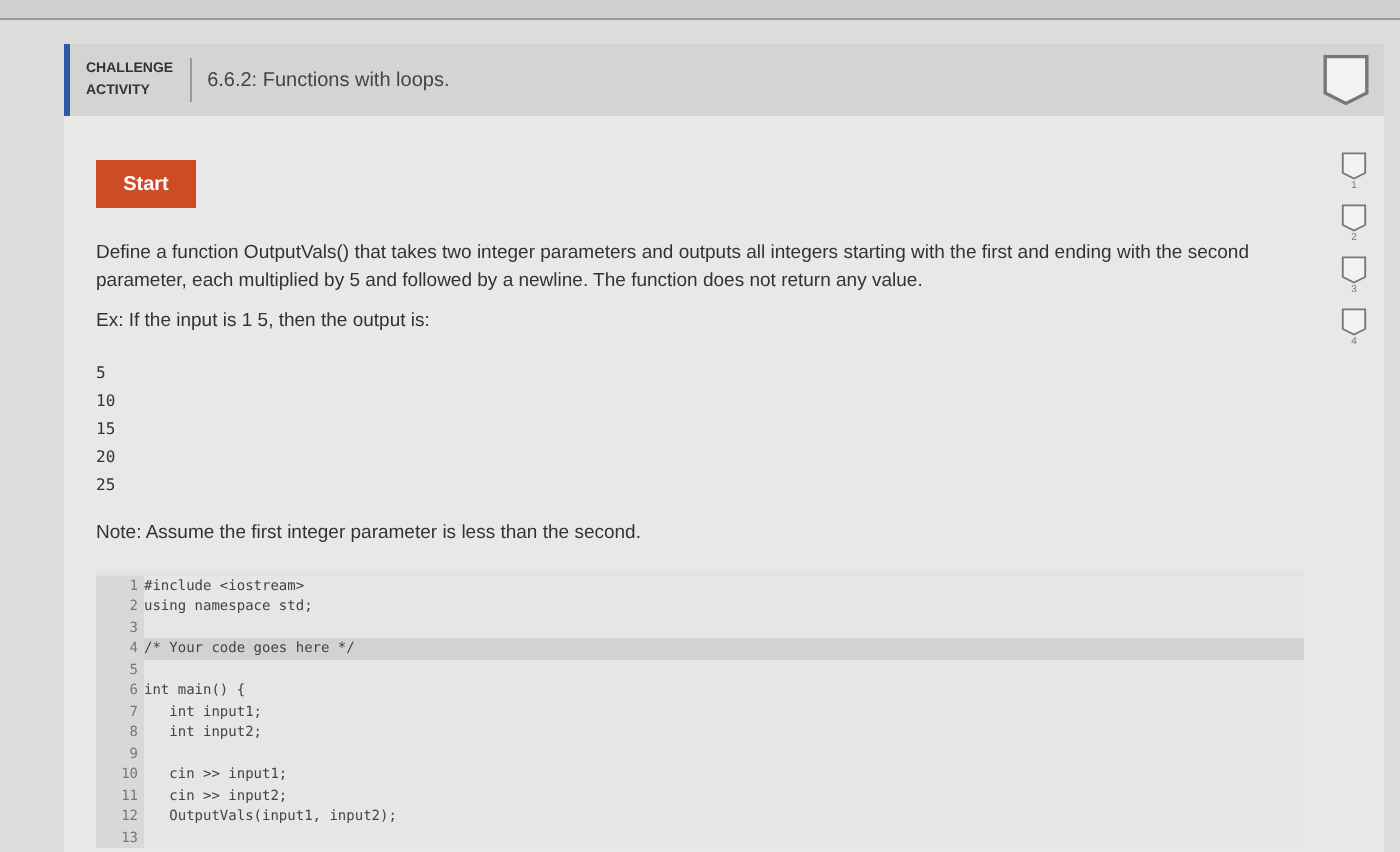 Image resolution: width=1400 pixels, height=852 pixels. Describe the element at coordinates (107, 430) in the screenshot. I see `output-line: 15` at that location.